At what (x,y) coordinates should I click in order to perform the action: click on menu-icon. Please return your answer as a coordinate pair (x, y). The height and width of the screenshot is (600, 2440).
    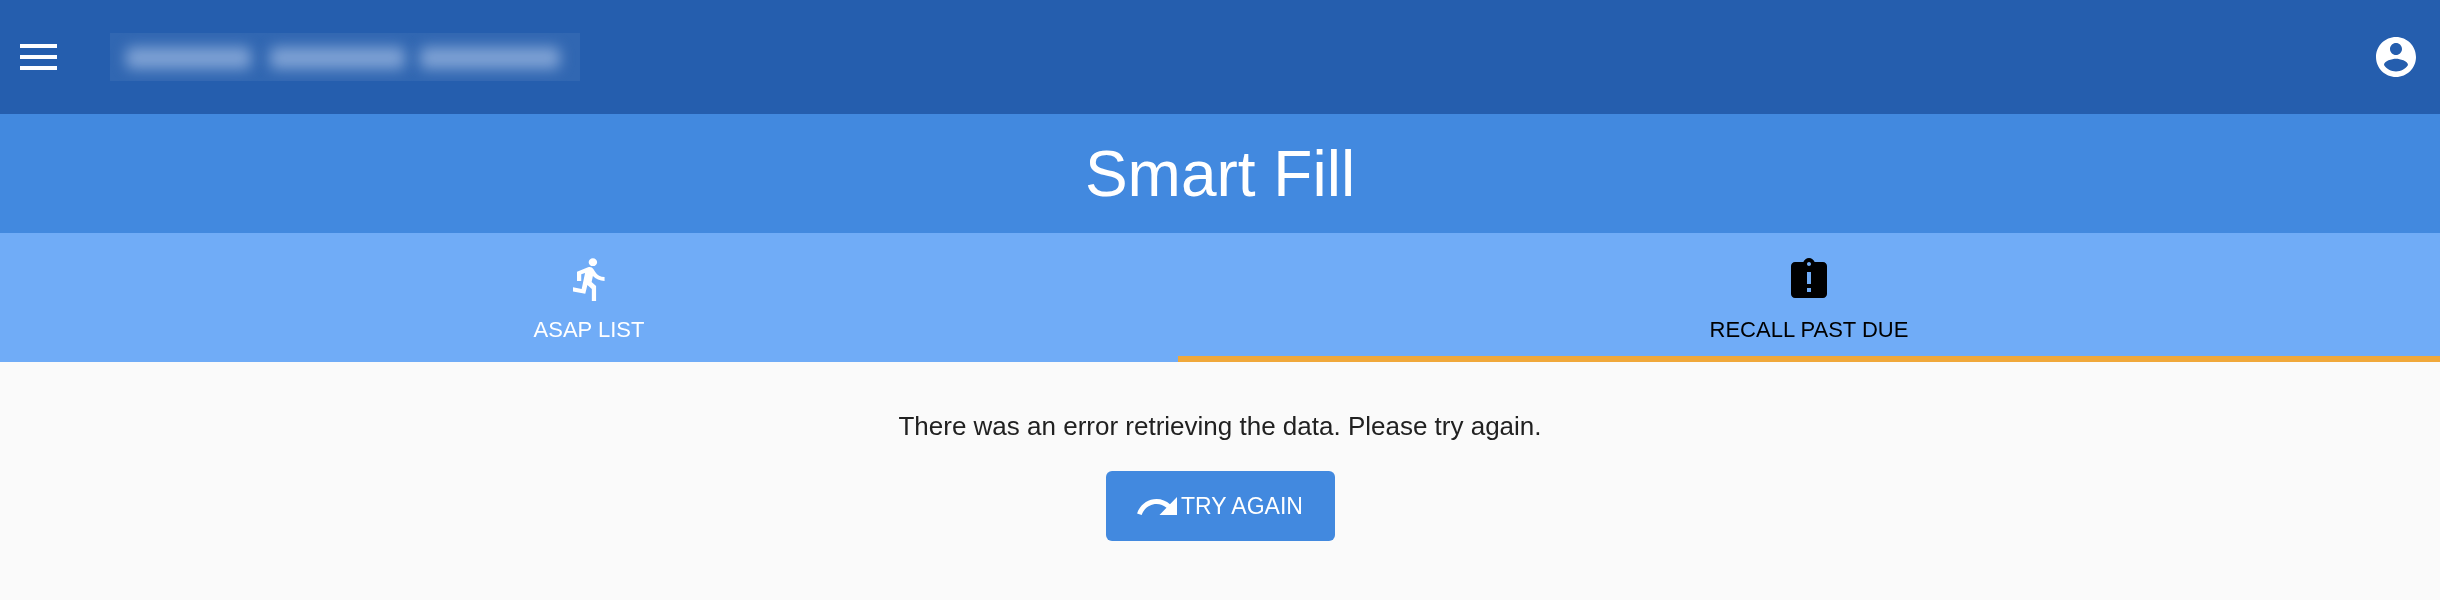
    Looking at the image, I should click on (38, 57).